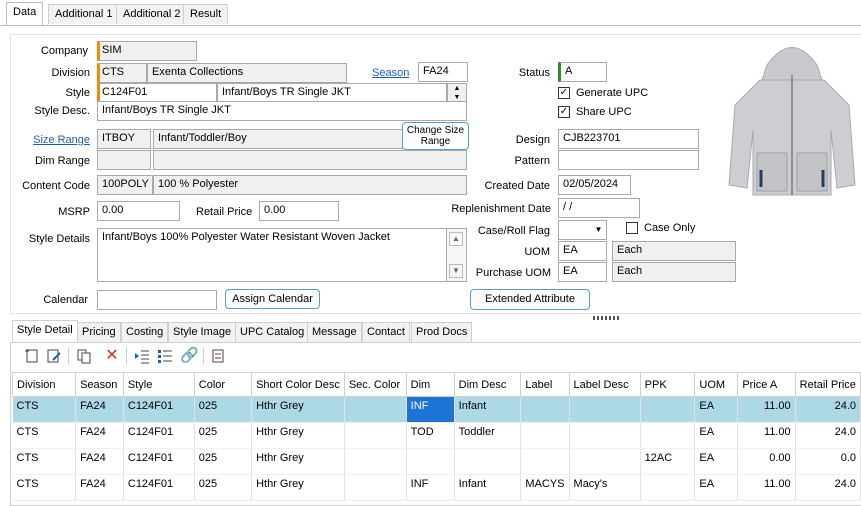 The height and width of the screenshot is (506, 861). Describe the element at coordinates (32, 356) in the screenshot. I see `new-document-icon` at that location.